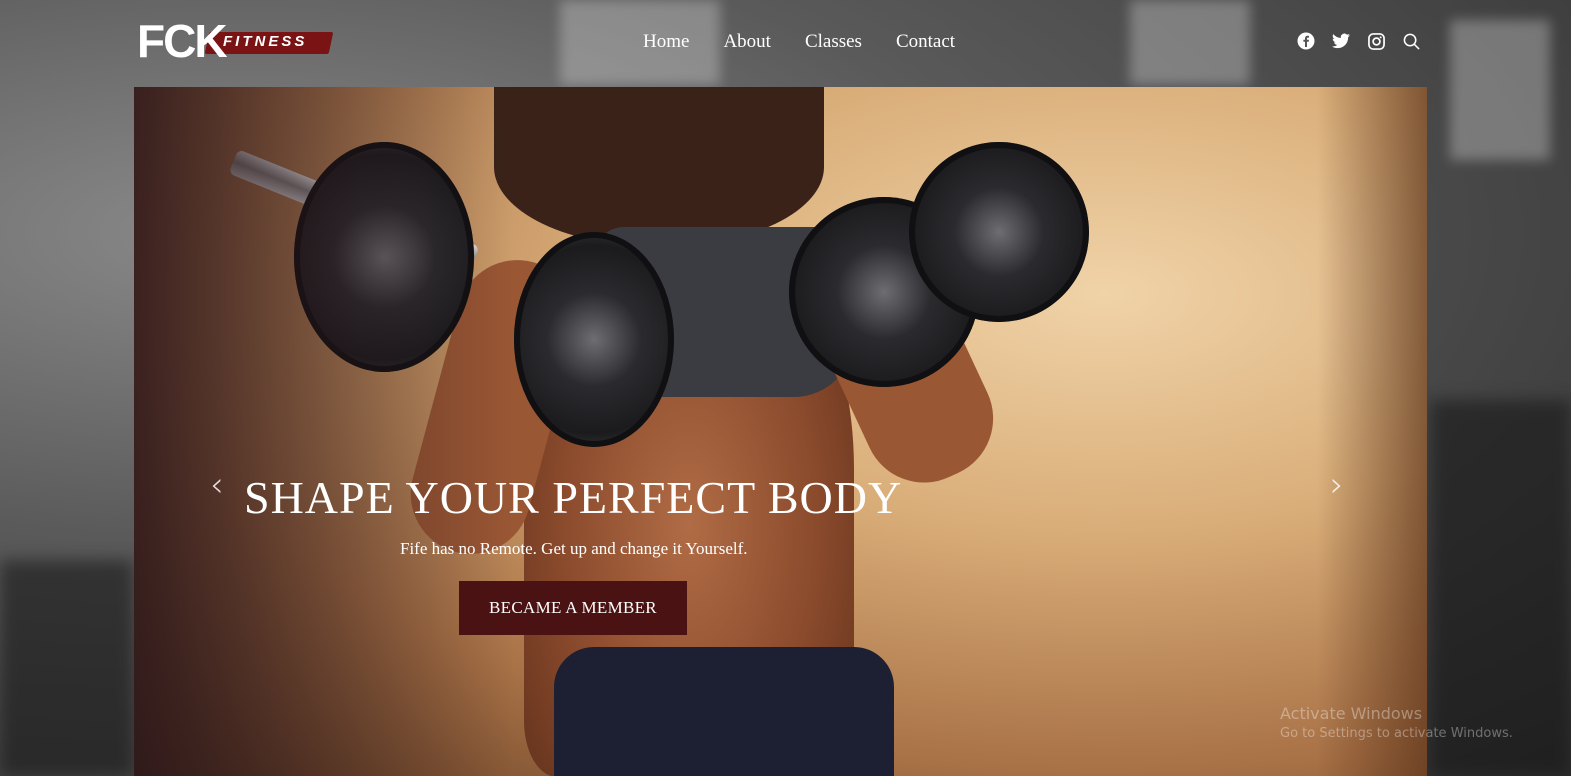 This screenshot has height=776, width=1571. Describe the element at coordinates (666, 42) in the screenshot. I see `nav-home: Home` at that location.